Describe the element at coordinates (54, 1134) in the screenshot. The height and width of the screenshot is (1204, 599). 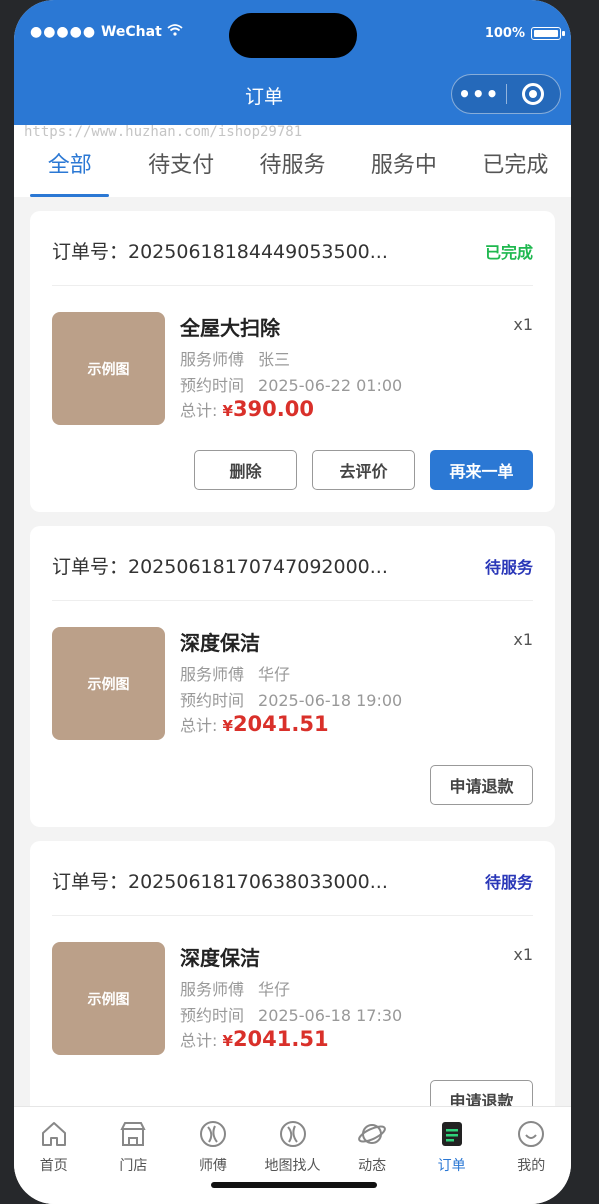
I see `home-icon` at that location.